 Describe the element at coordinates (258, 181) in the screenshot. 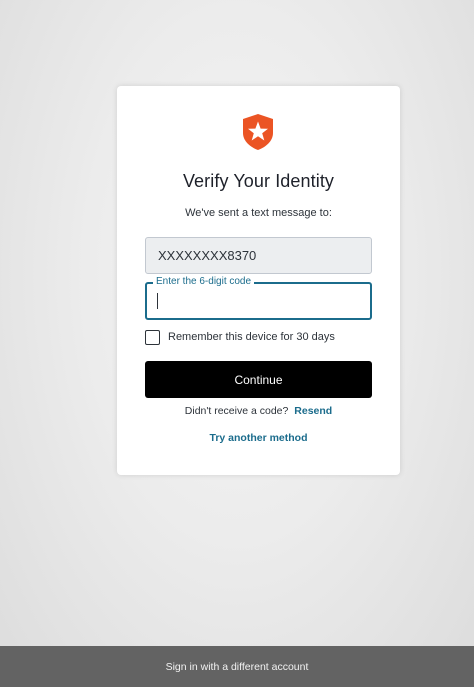

I see `page-title: Verify Your Identity` at that location.